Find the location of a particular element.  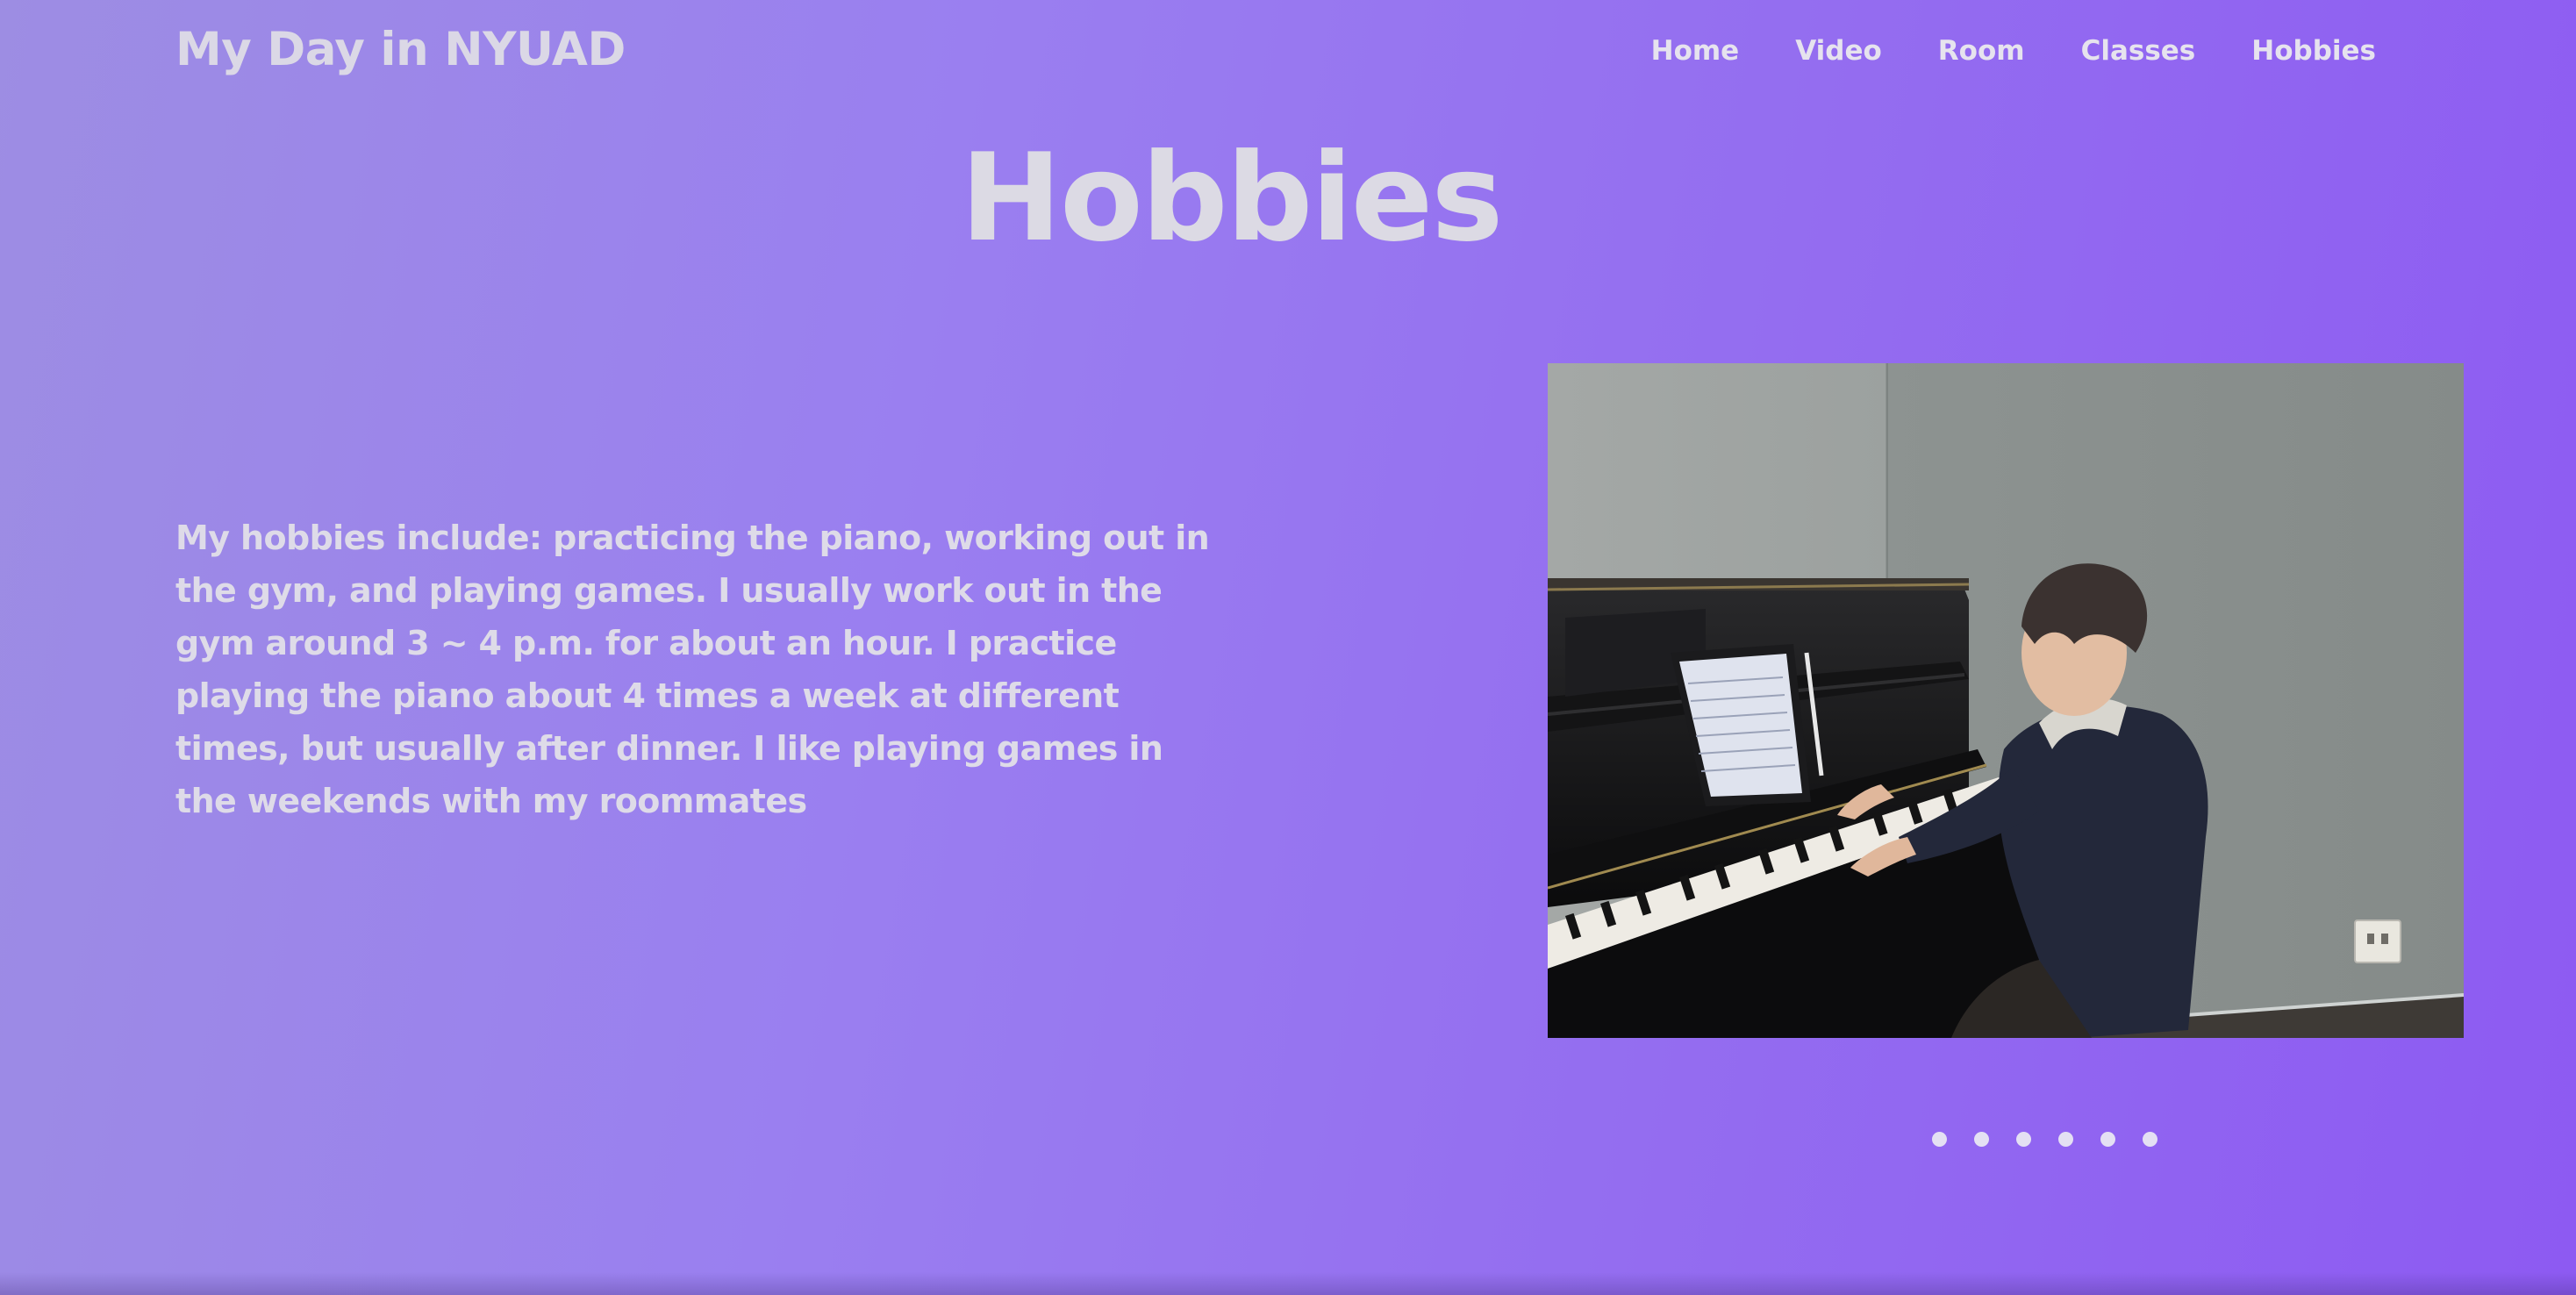

nav-link-room: Room is located at coordinates (1981, 51).